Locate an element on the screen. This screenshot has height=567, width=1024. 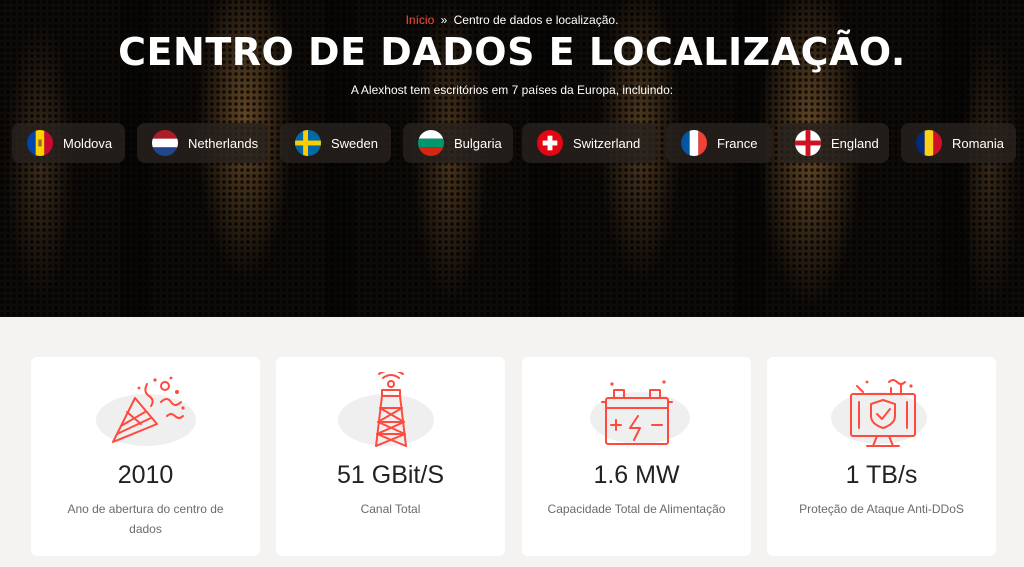
stat-card-channel: 51 GBit/S Canal Total is located at coordinates (390, 456).